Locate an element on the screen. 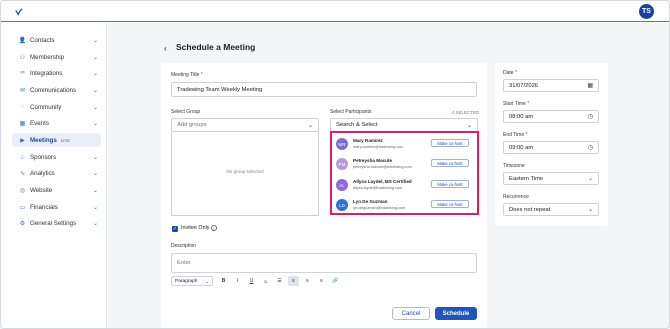 The width and height of the screenshot is (670, 329). sidebar-item-community: ◌ Community ⌄ is located at coordinates (56, 107).